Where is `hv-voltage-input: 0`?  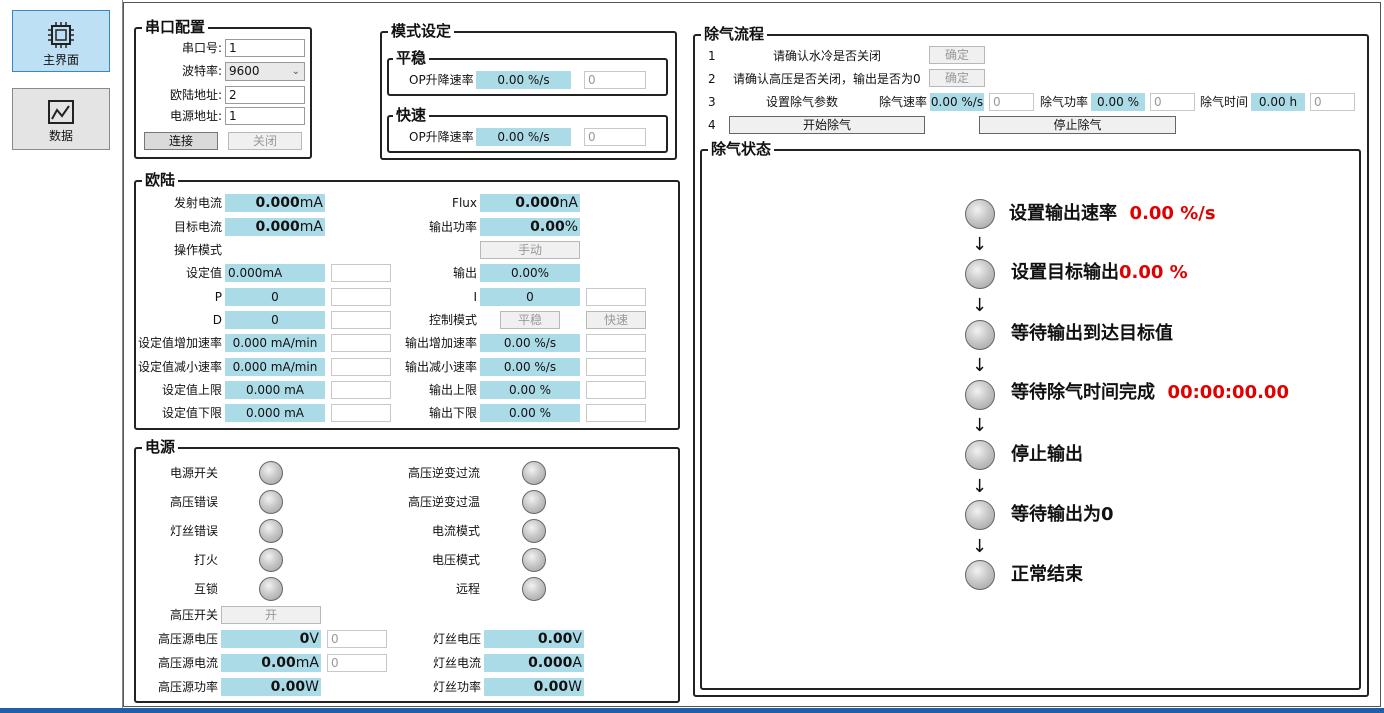 hv-voltage-input: 0 is located at coordinates (357, 639).